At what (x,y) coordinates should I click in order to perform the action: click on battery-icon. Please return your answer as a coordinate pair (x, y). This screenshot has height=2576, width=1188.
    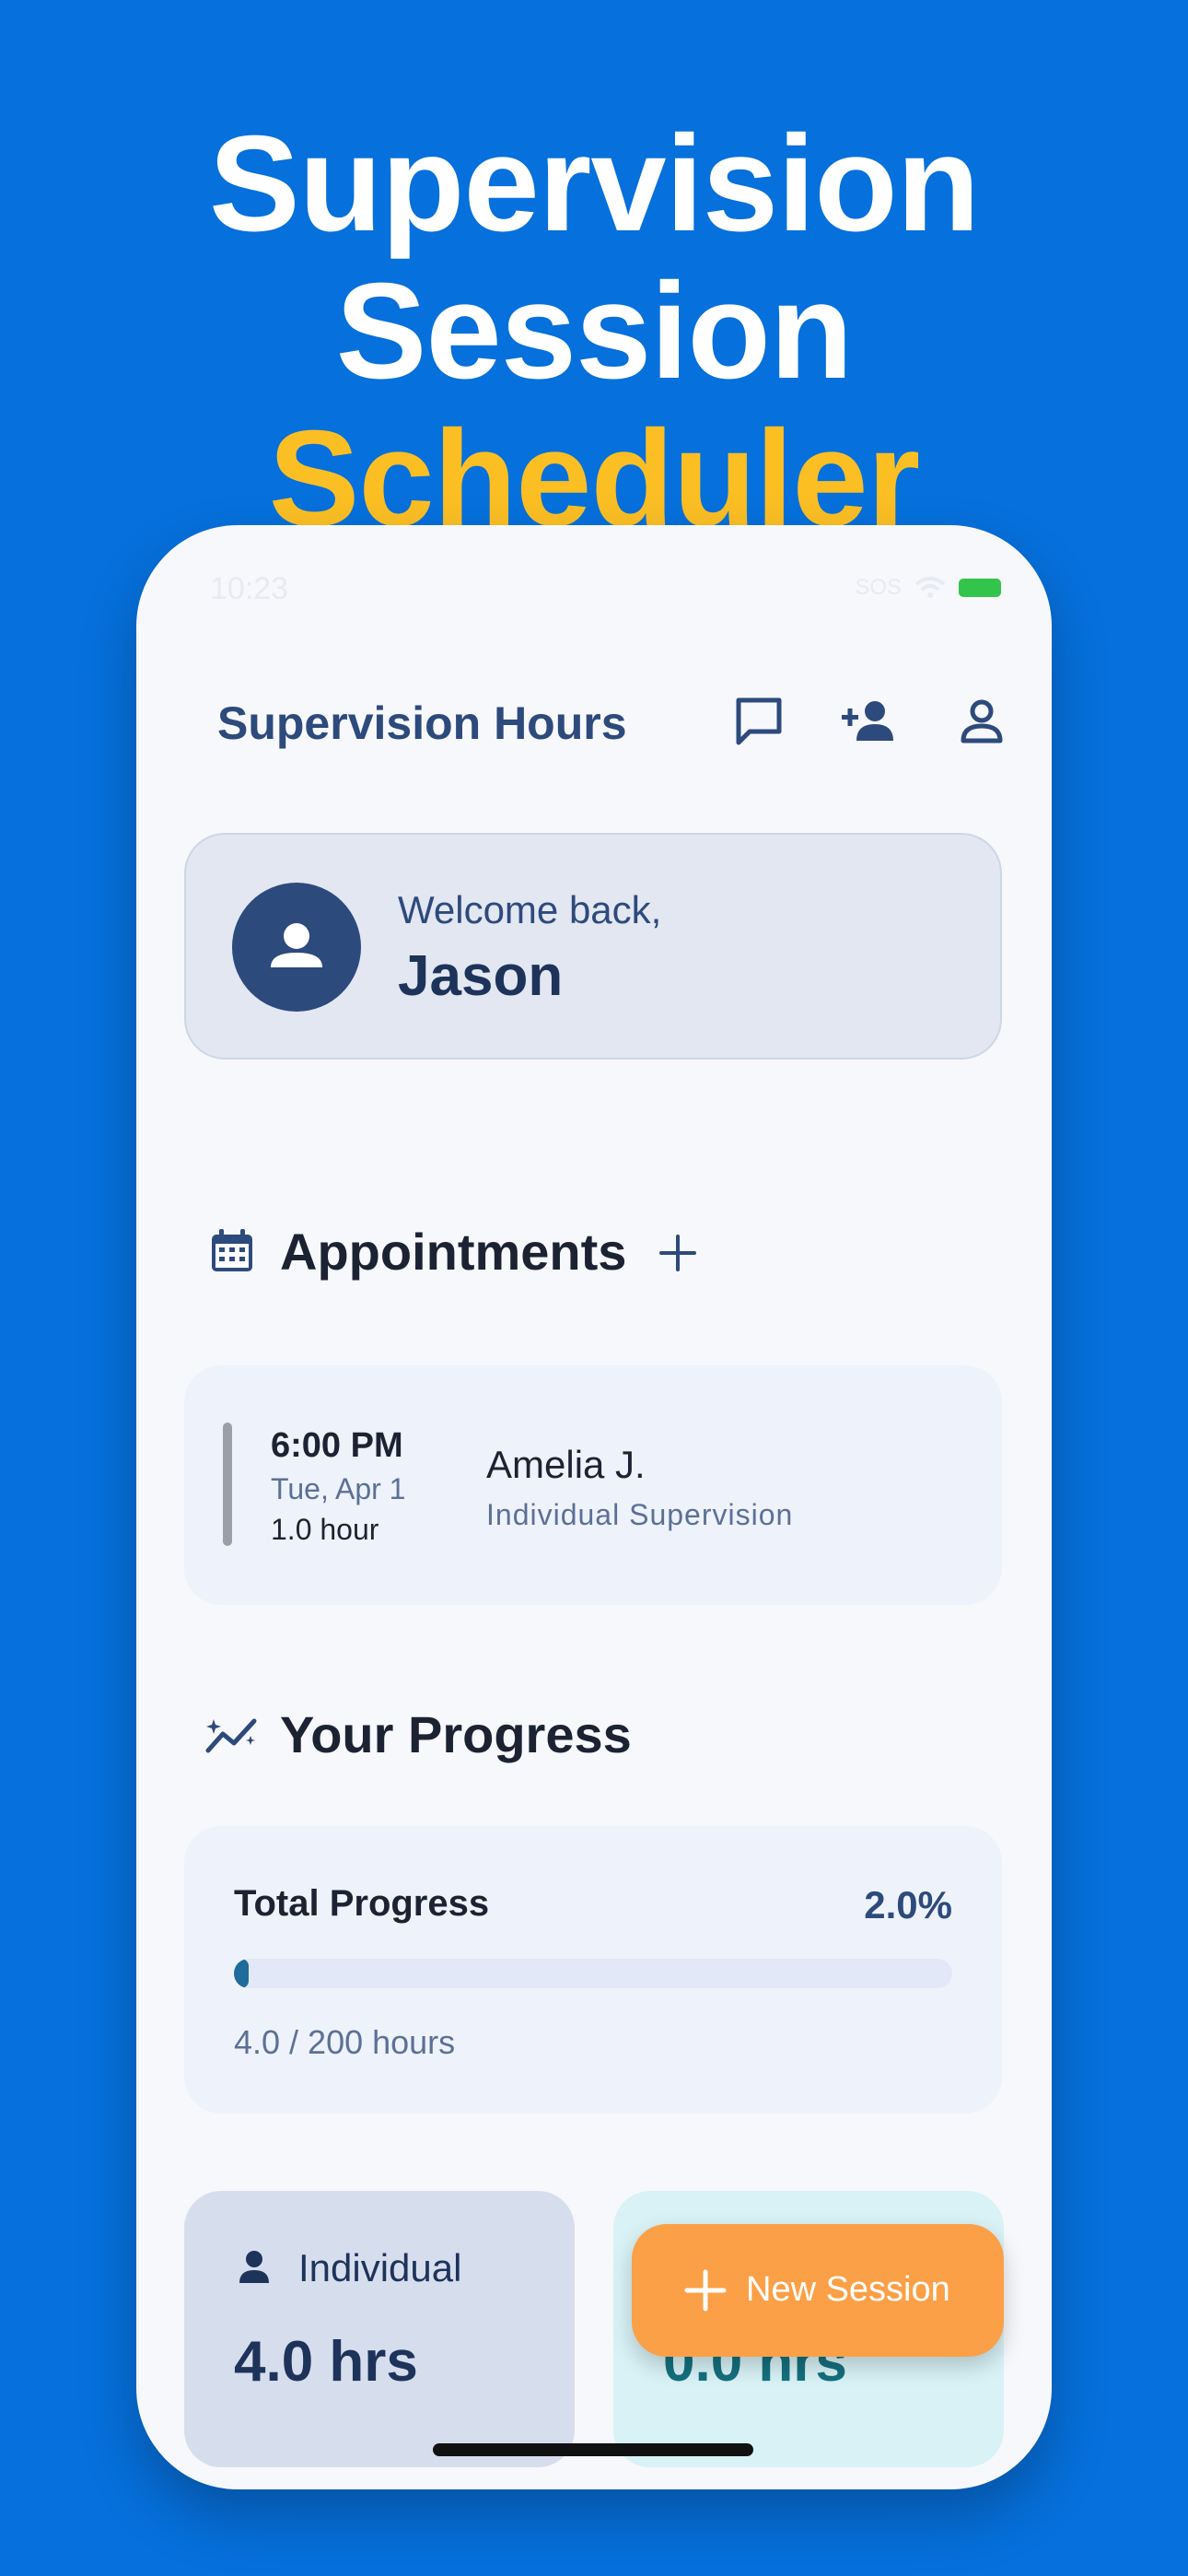
    Looking at the image, I should click on (980, 588).